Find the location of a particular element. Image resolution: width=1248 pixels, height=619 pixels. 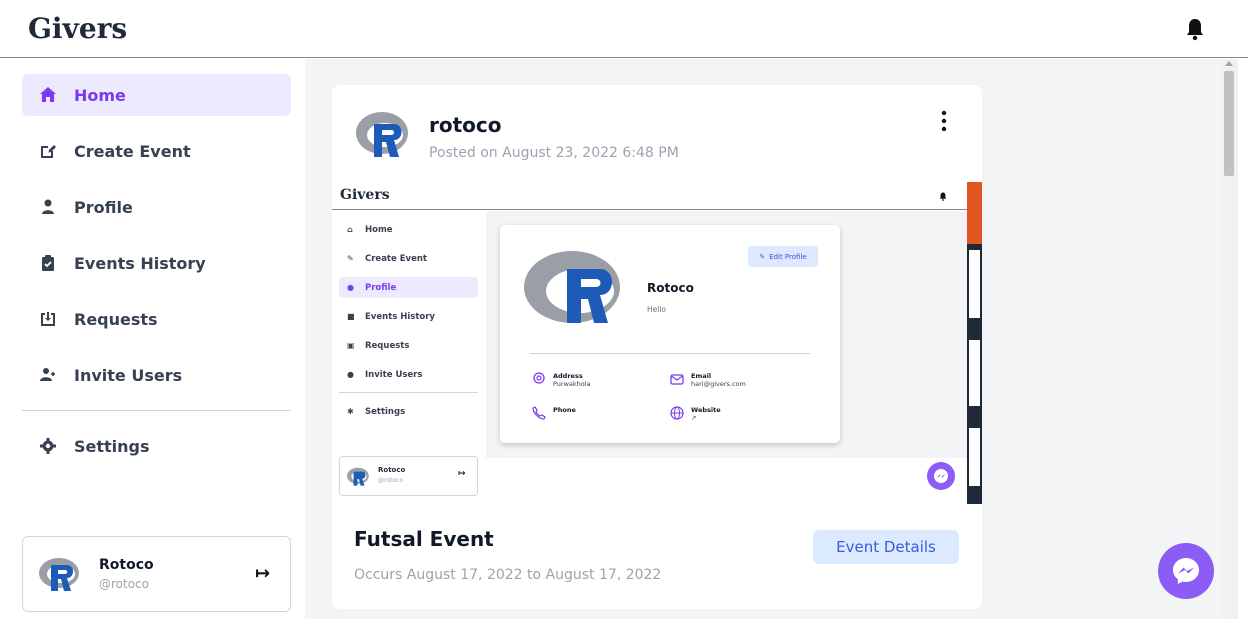

embedded-item-events-history: ■ Events History is located at coordinates (408, 316).